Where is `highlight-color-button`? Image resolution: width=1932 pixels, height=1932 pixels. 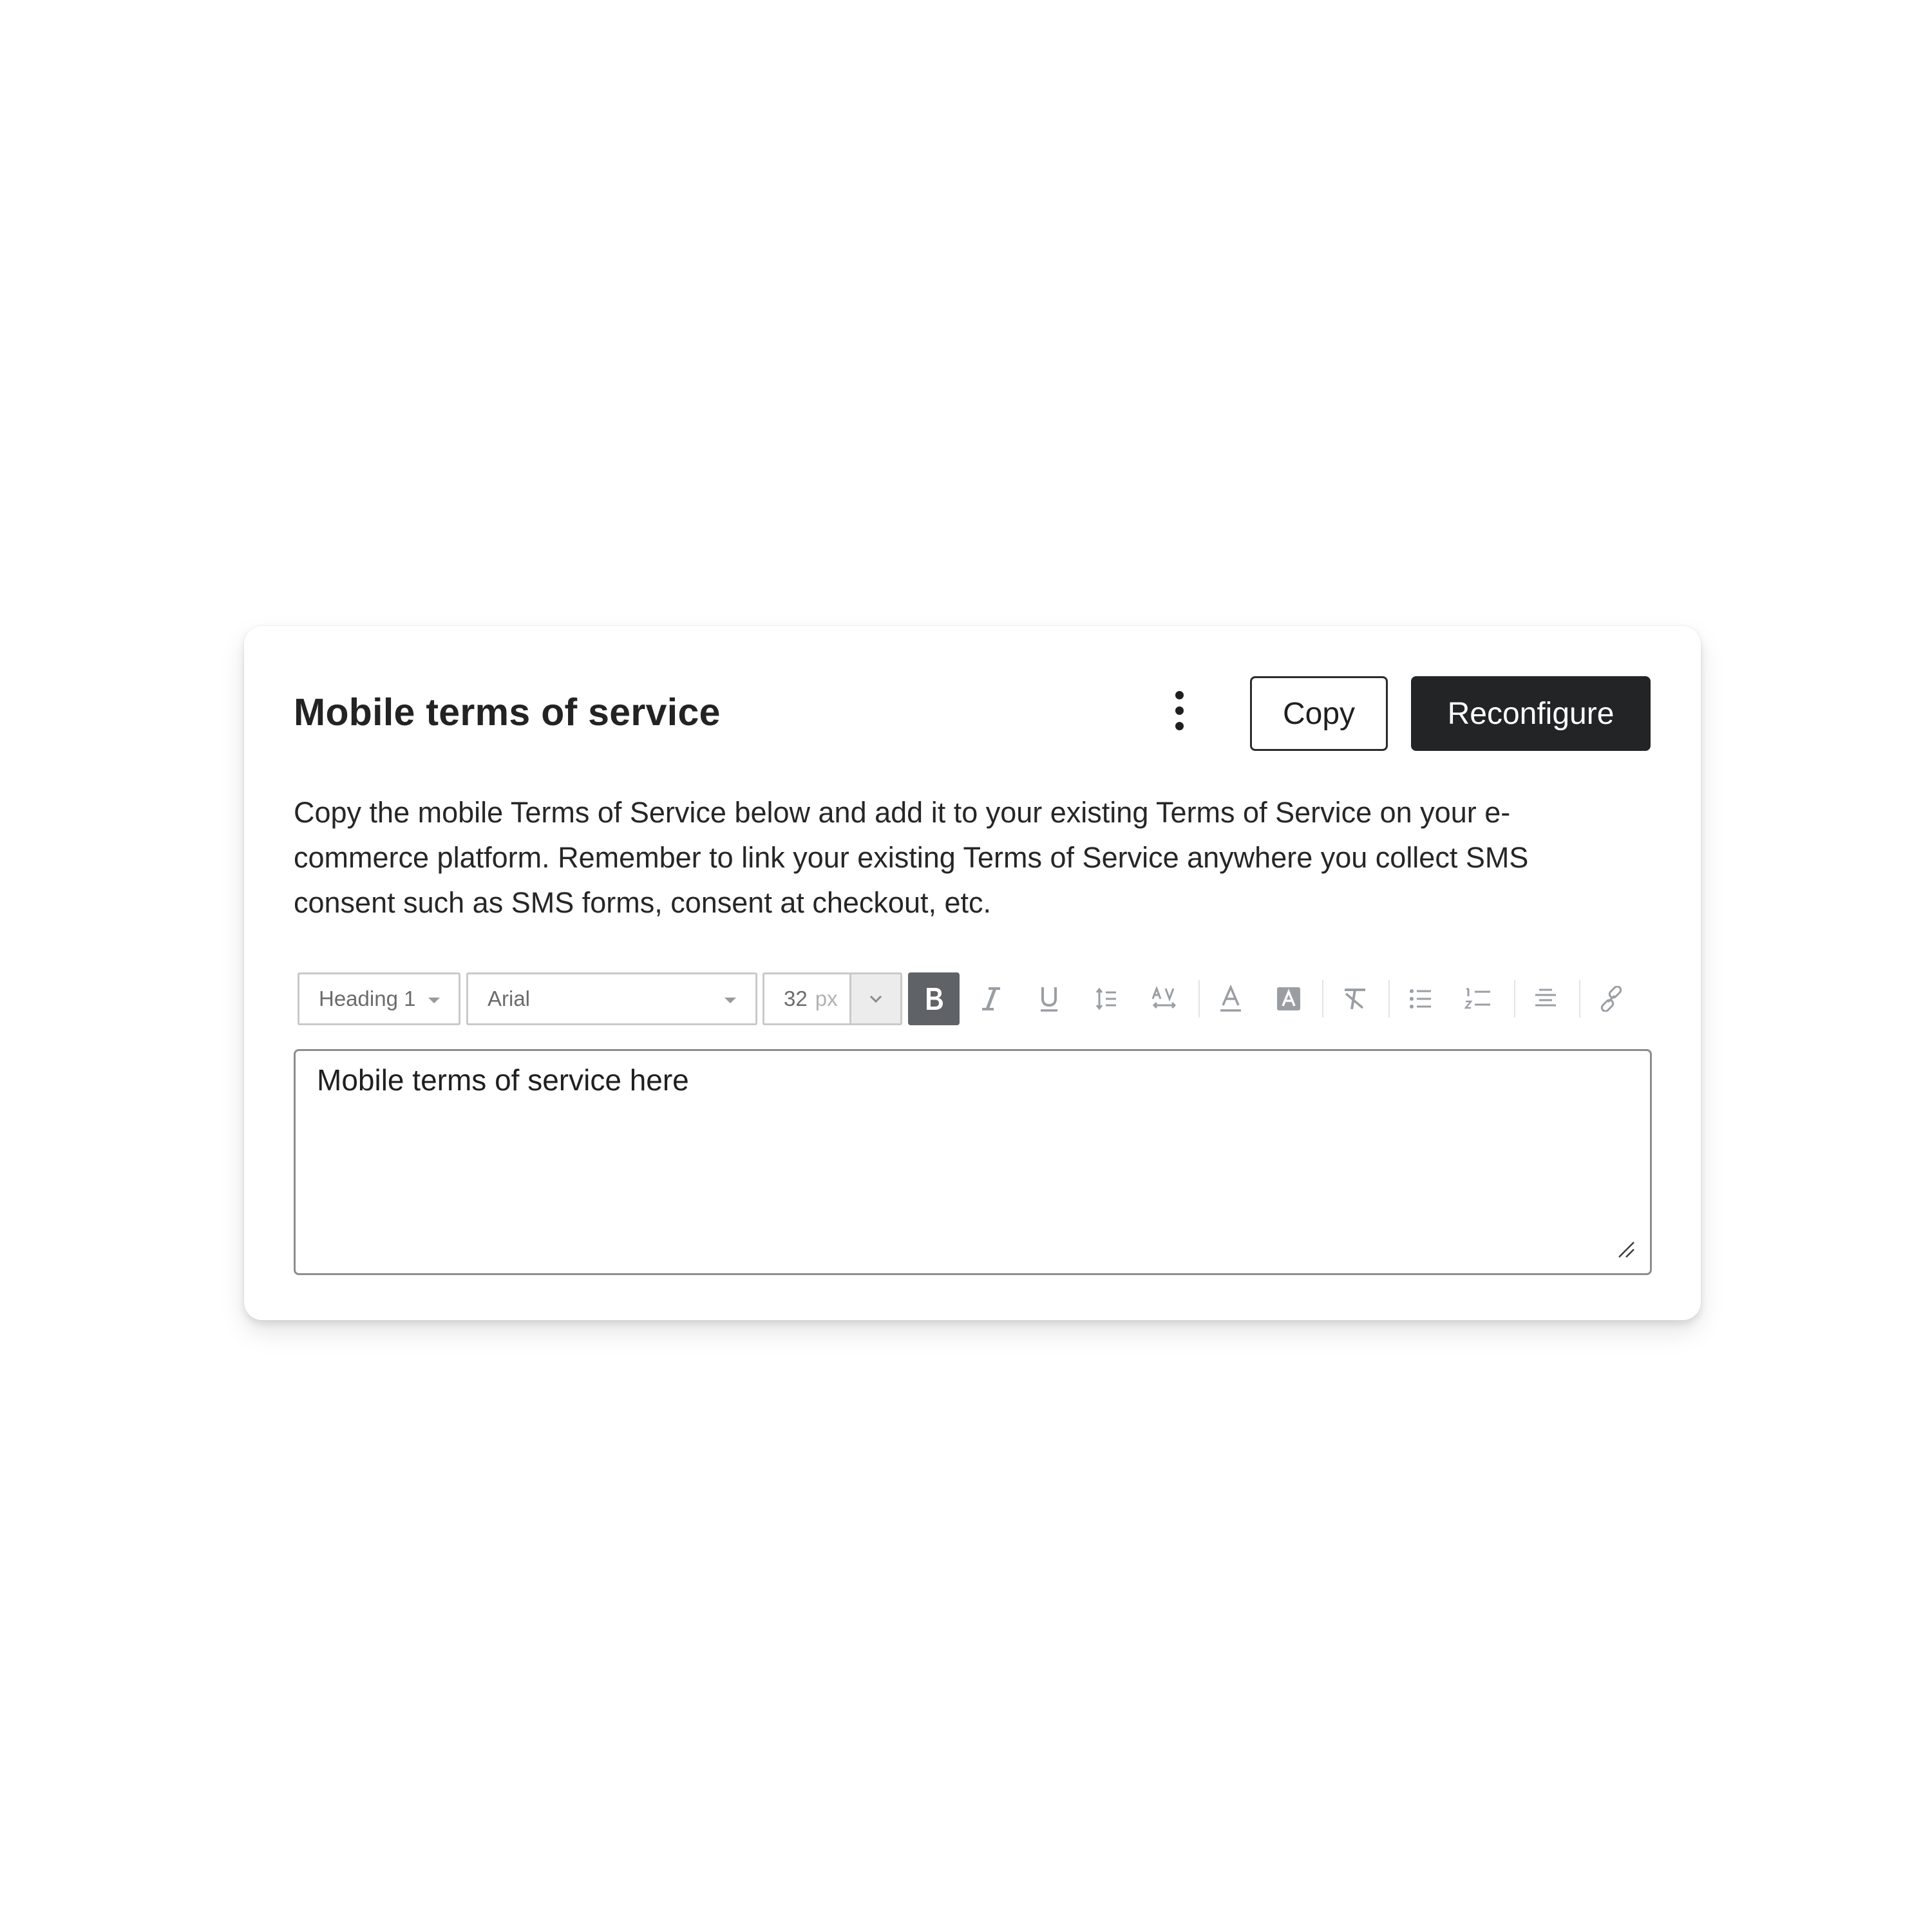 highlight-color-button is located at coordinates (1288, 999).